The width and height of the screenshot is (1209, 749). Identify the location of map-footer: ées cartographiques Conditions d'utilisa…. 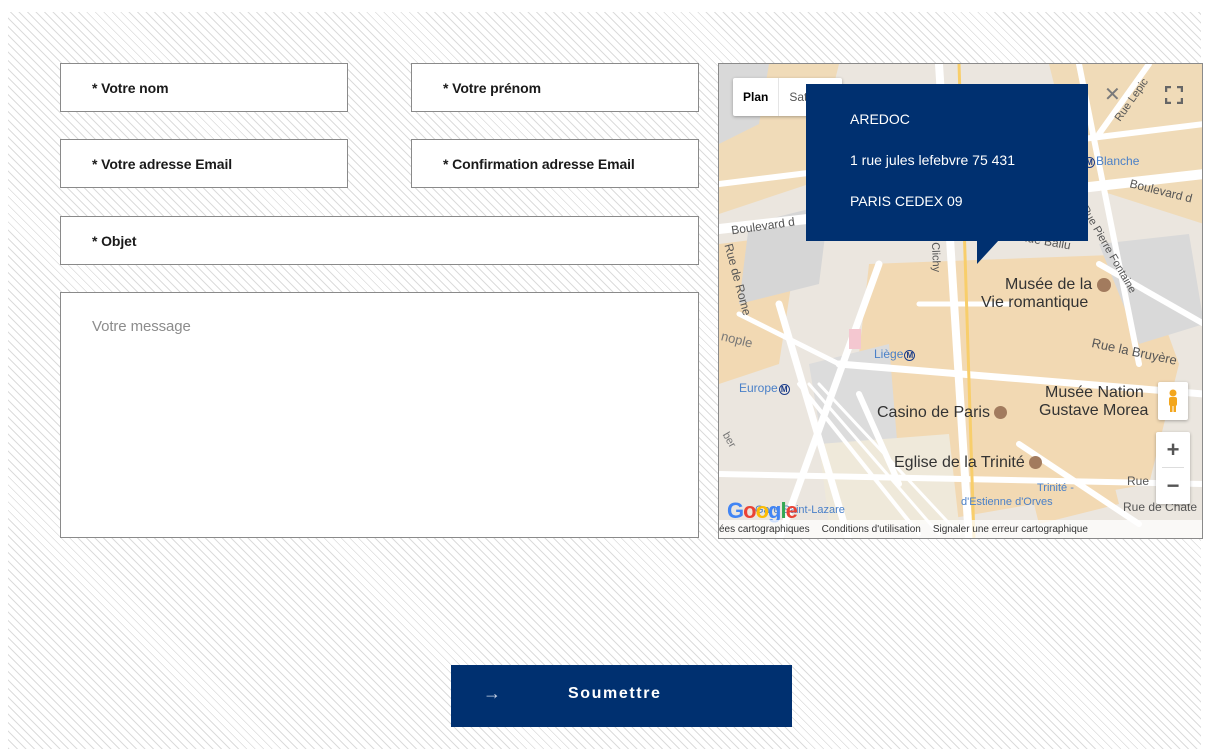
(960, 529).